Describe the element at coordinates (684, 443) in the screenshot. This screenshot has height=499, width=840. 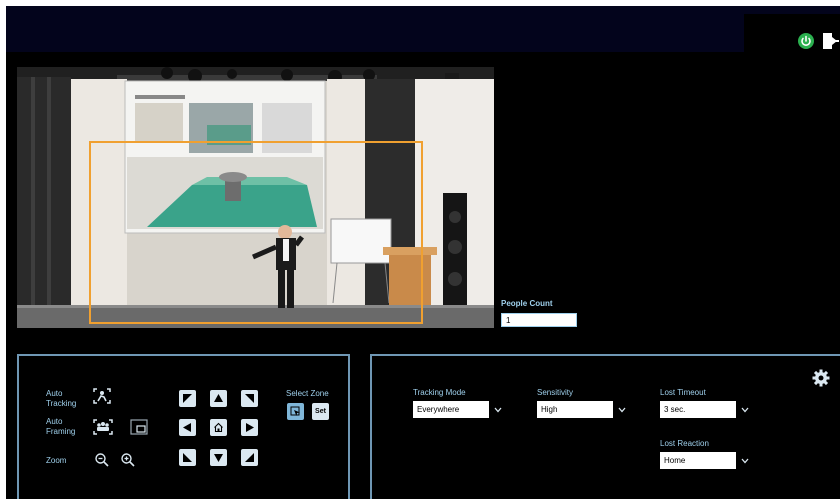
I see `lost-reaction-label: Lost Reaction` at that location.